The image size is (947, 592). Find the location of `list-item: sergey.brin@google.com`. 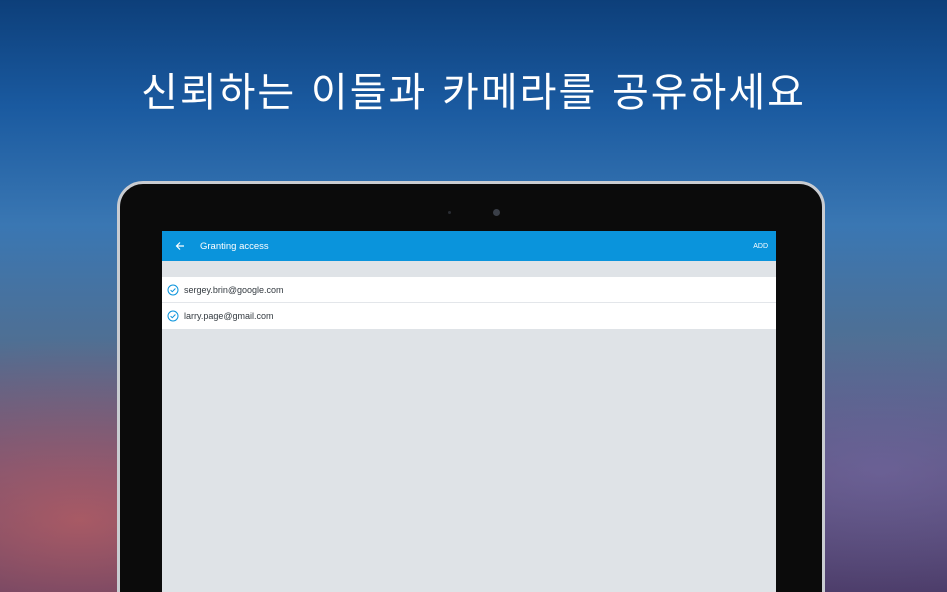

list-item: sergey.brin@google.com is located at coordinates (469, 290).